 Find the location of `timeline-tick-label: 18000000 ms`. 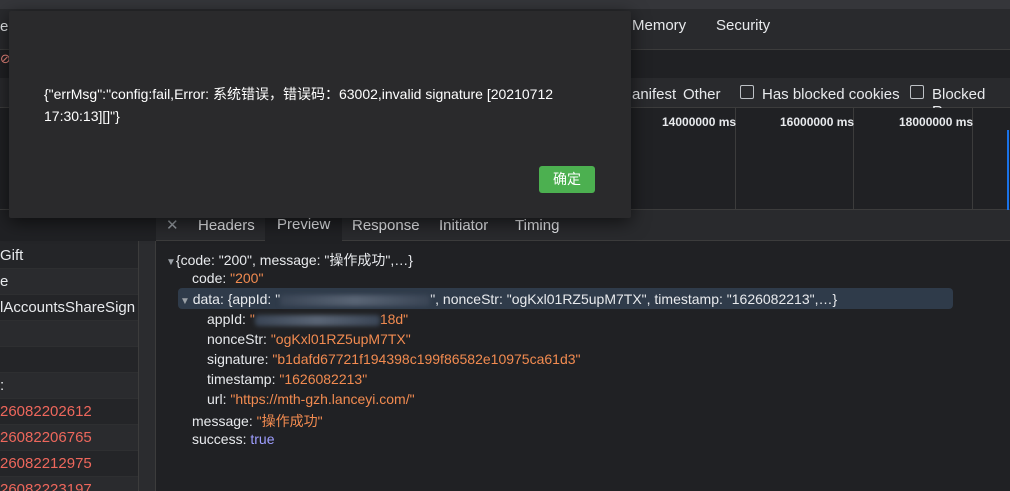

timeline-tick-label: 18000000 ms is located at coordinates (936, 122).